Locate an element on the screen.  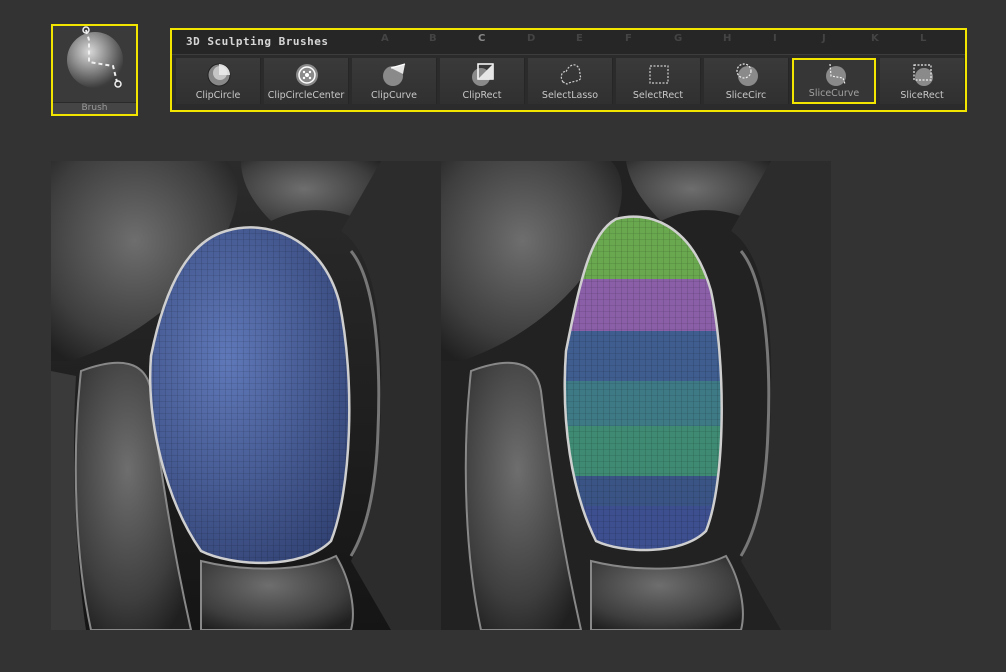
brush-tile-slicerect: SliceRect is located at coordinates (922, 81).